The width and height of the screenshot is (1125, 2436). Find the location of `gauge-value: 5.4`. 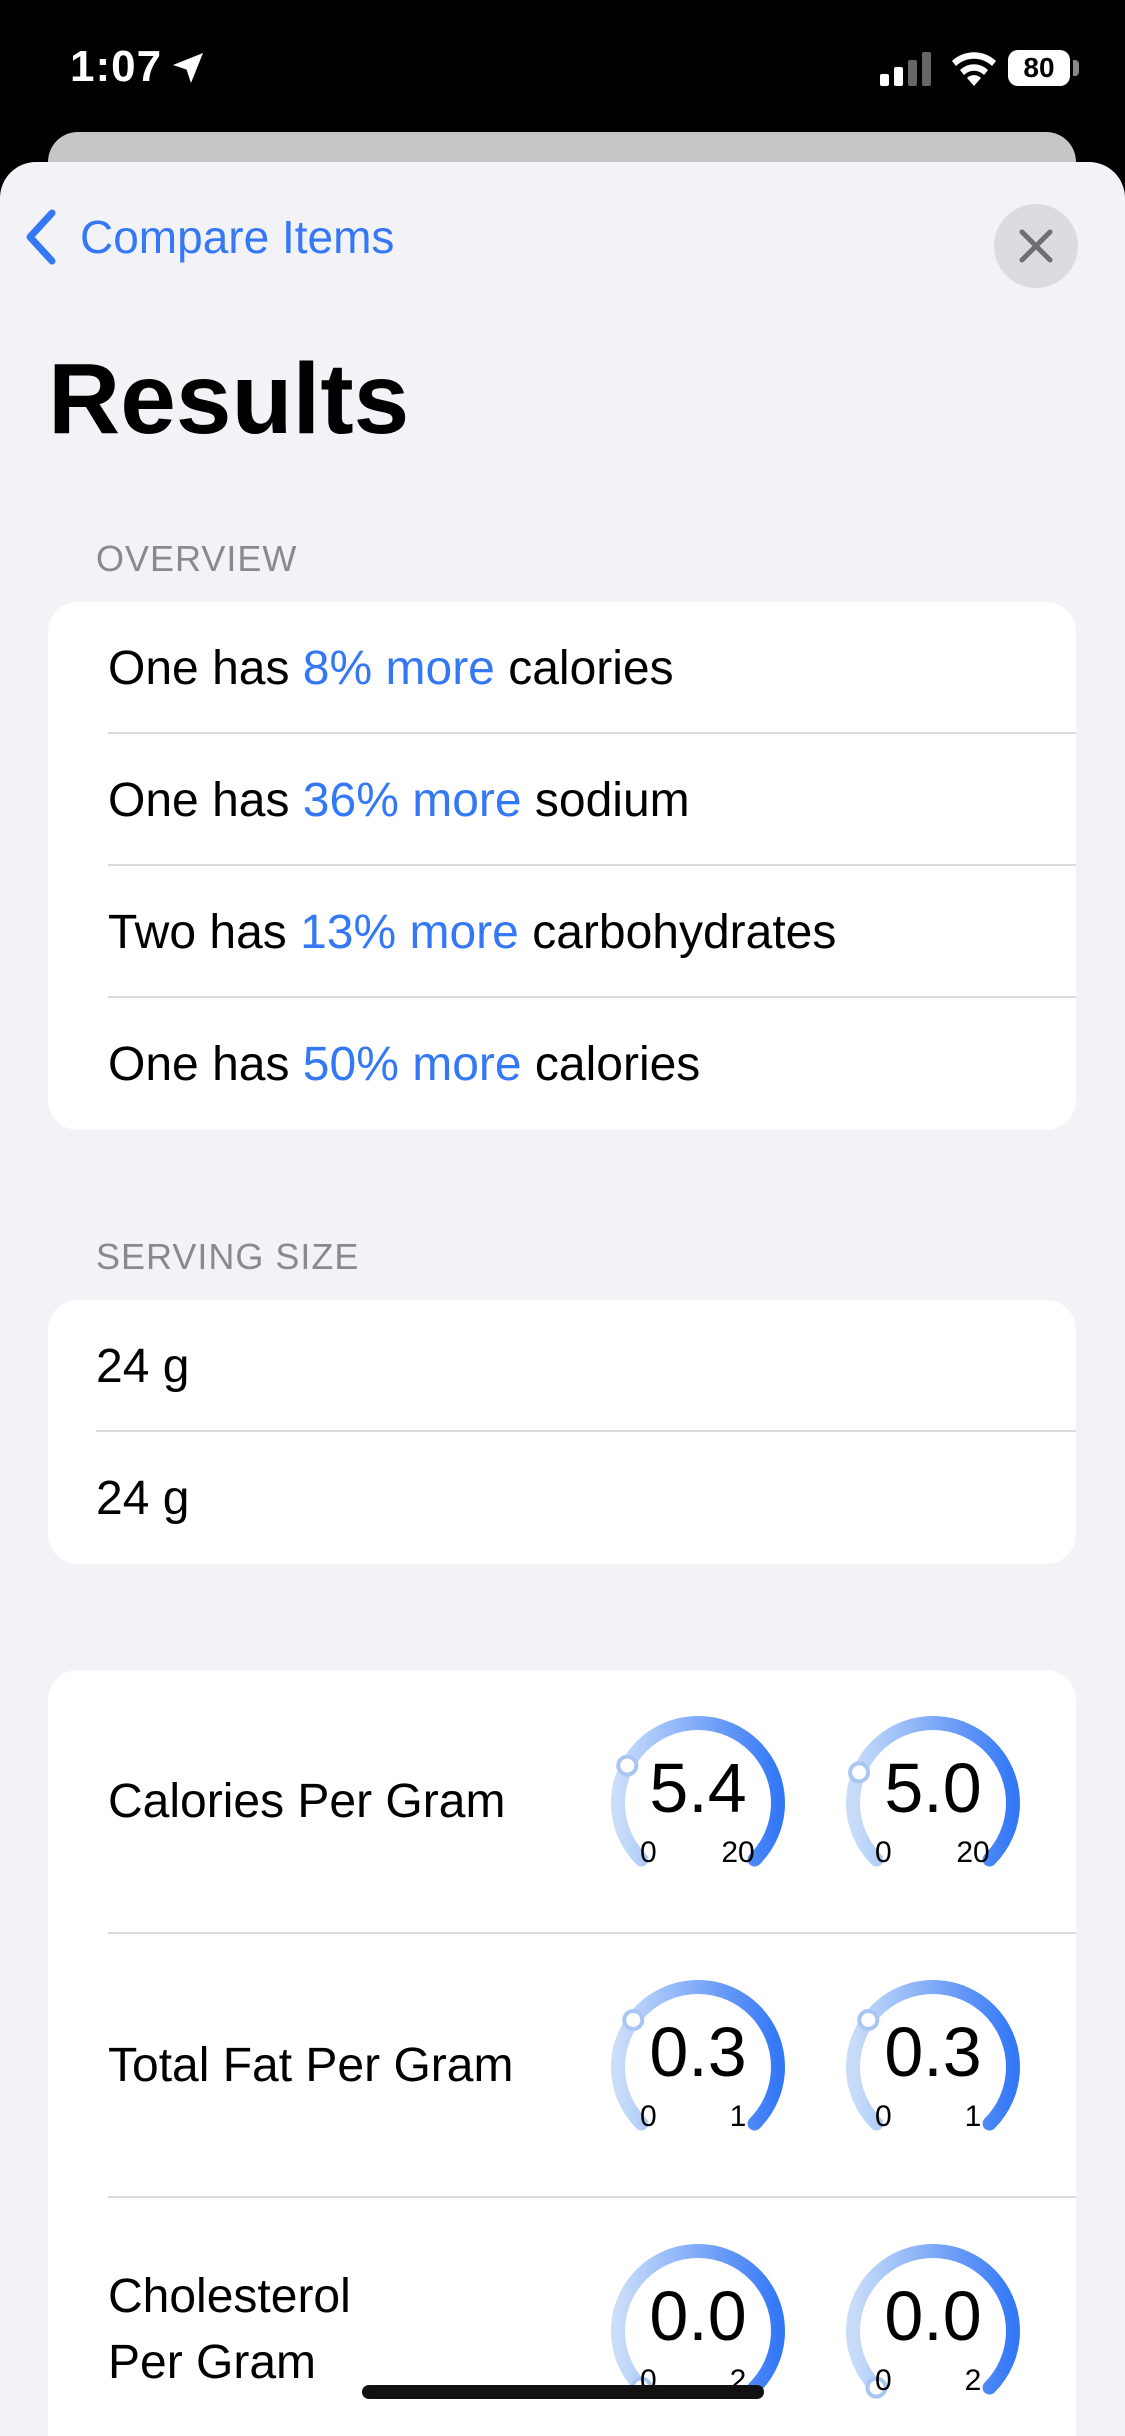

gauge-value: 5.4 is located at coordinates (698, 1788).